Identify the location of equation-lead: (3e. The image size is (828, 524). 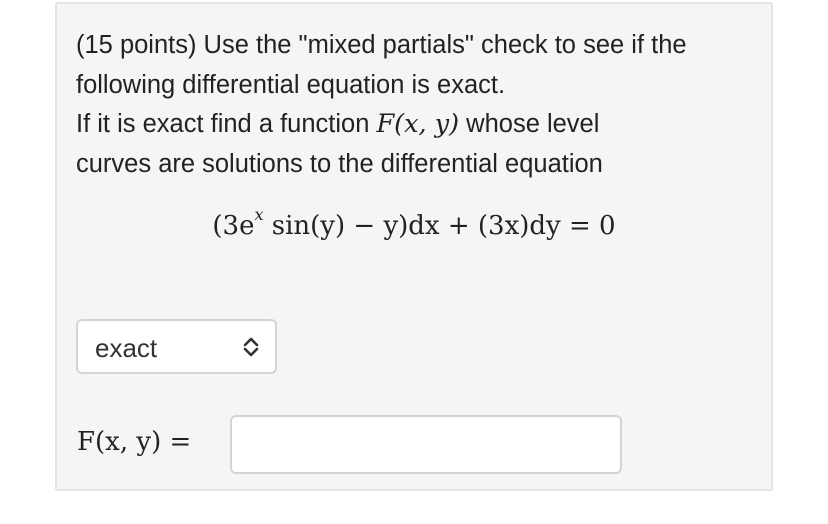
(233, 226).